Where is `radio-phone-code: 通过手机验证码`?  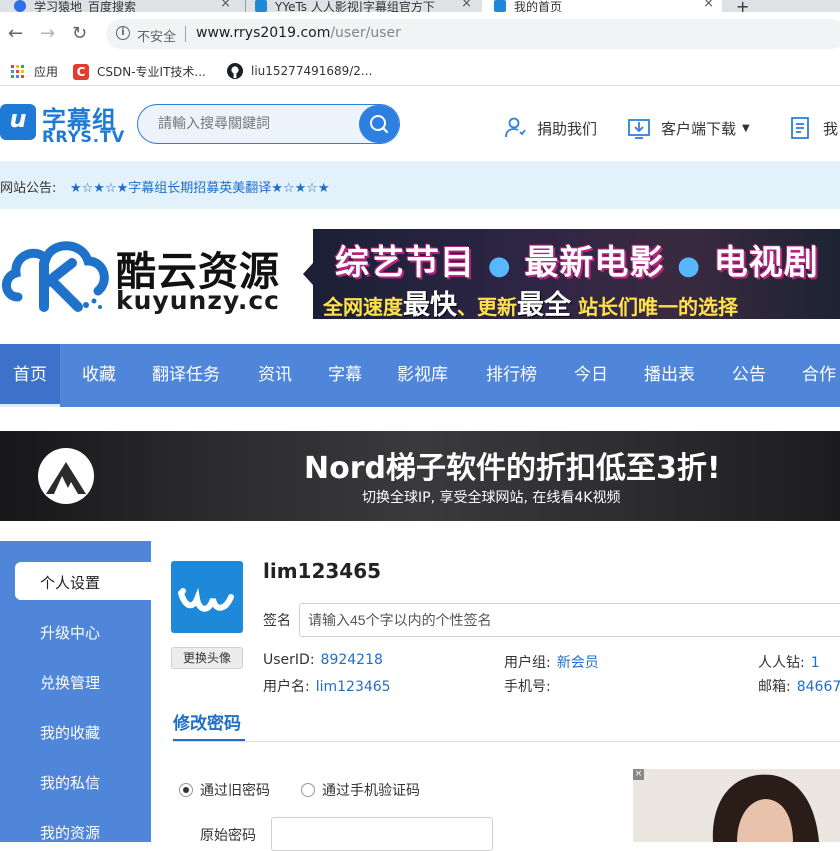
radio-phone-code: 通过手机验证码 is located at coordinates (360, 790).